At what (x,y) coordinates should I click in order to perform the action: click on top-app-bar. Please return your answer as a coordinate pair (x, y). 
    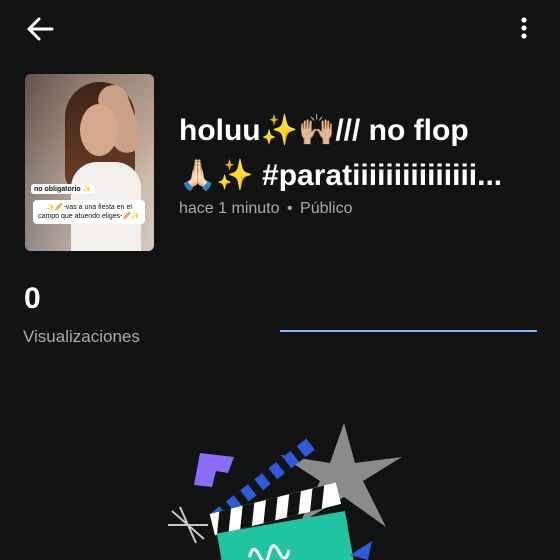
    Looking at the image, I should click on (280, 28).